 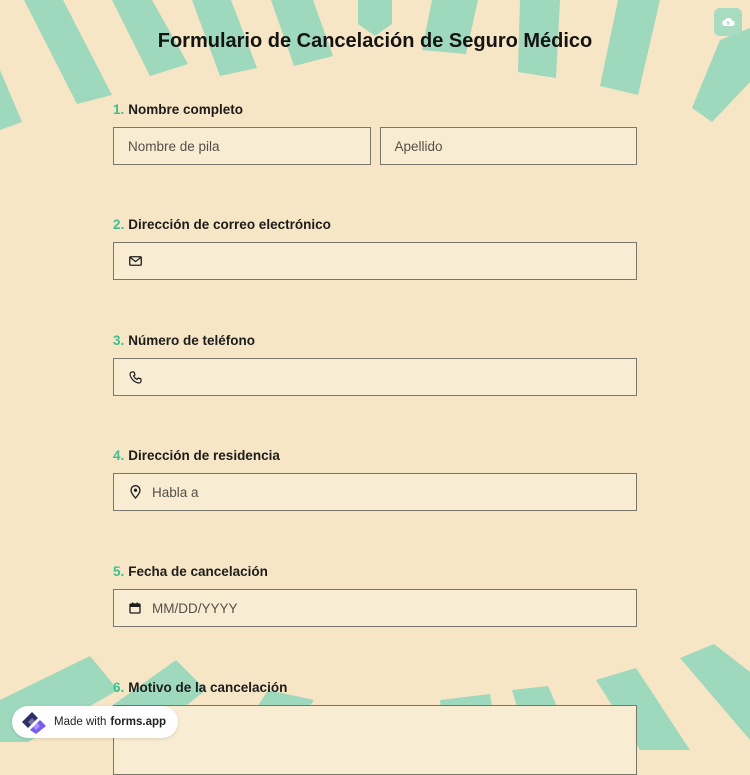 What do you see at coordinates (375, 688) in the screenshot?
I see `question-label: 6. Motivo de la cancelación` at bounding box center [375, 688].